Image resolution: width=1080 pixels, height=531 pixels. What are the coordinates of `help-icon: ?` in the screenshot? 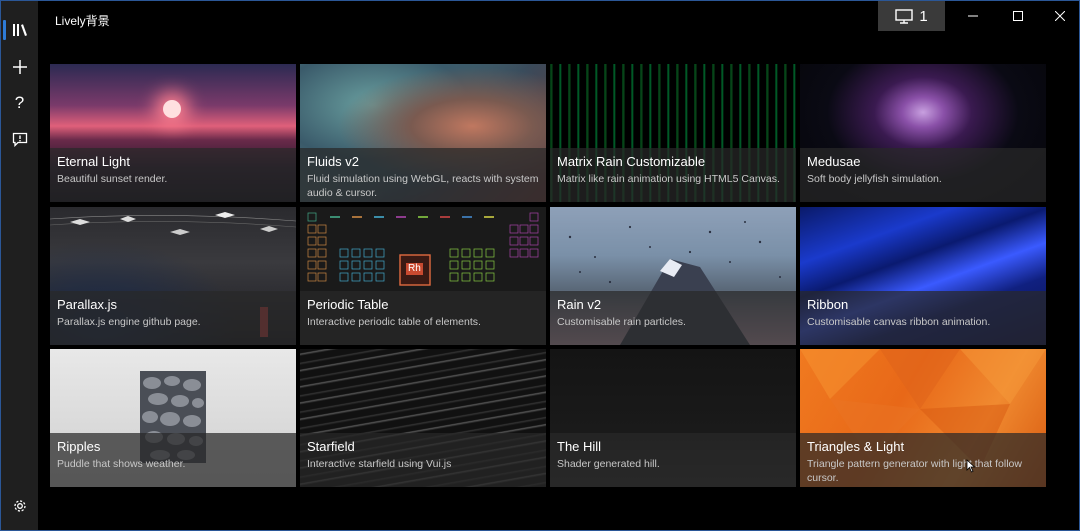 It's located at (19, 102).